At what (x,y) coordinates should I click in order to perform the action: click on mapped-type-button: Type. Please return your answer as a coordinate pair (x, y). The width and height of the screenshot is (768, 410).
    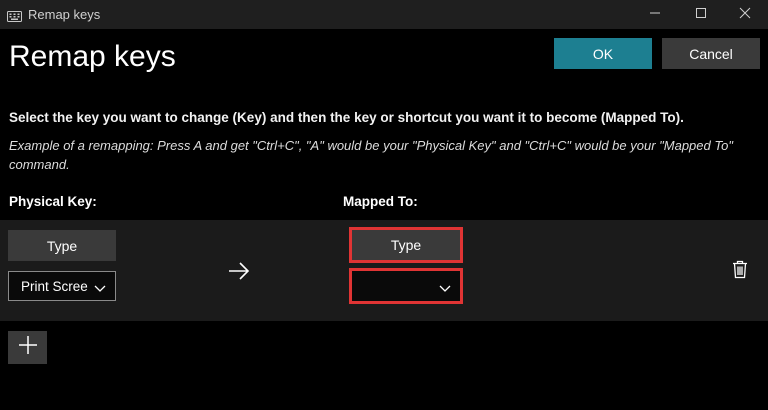
    Looking at the image, I should click on (406, 245).